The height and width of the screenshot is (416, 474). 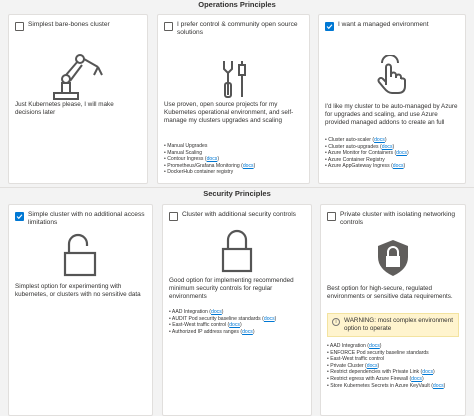 I want to click on ops-card-simplest-title: Simplest bare-bones cluster, so click(x=69, y=24).